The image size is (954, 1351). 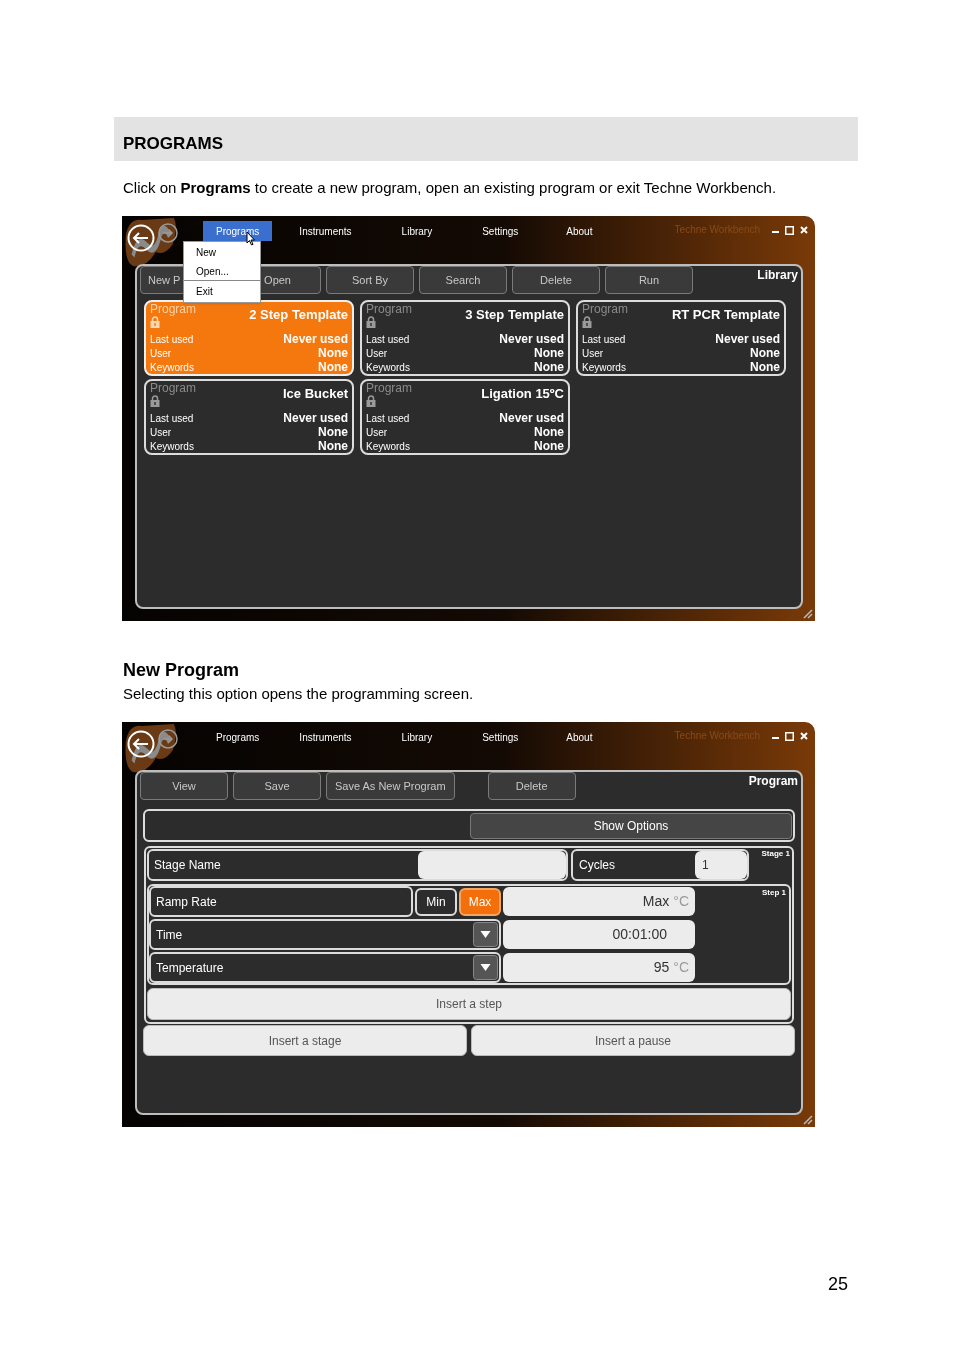 What do you see at coordinates (522, 394) in the screenshot?
I see `card-title: Ligation 15ºC` at bounding box center [522, 394].